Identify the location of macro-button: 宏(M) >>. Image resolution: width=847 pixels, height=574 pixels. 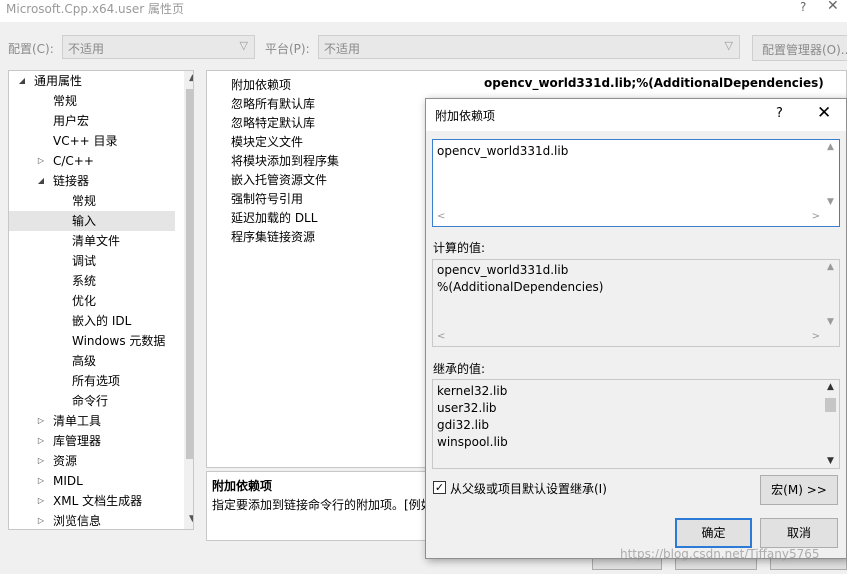
(799, 490).